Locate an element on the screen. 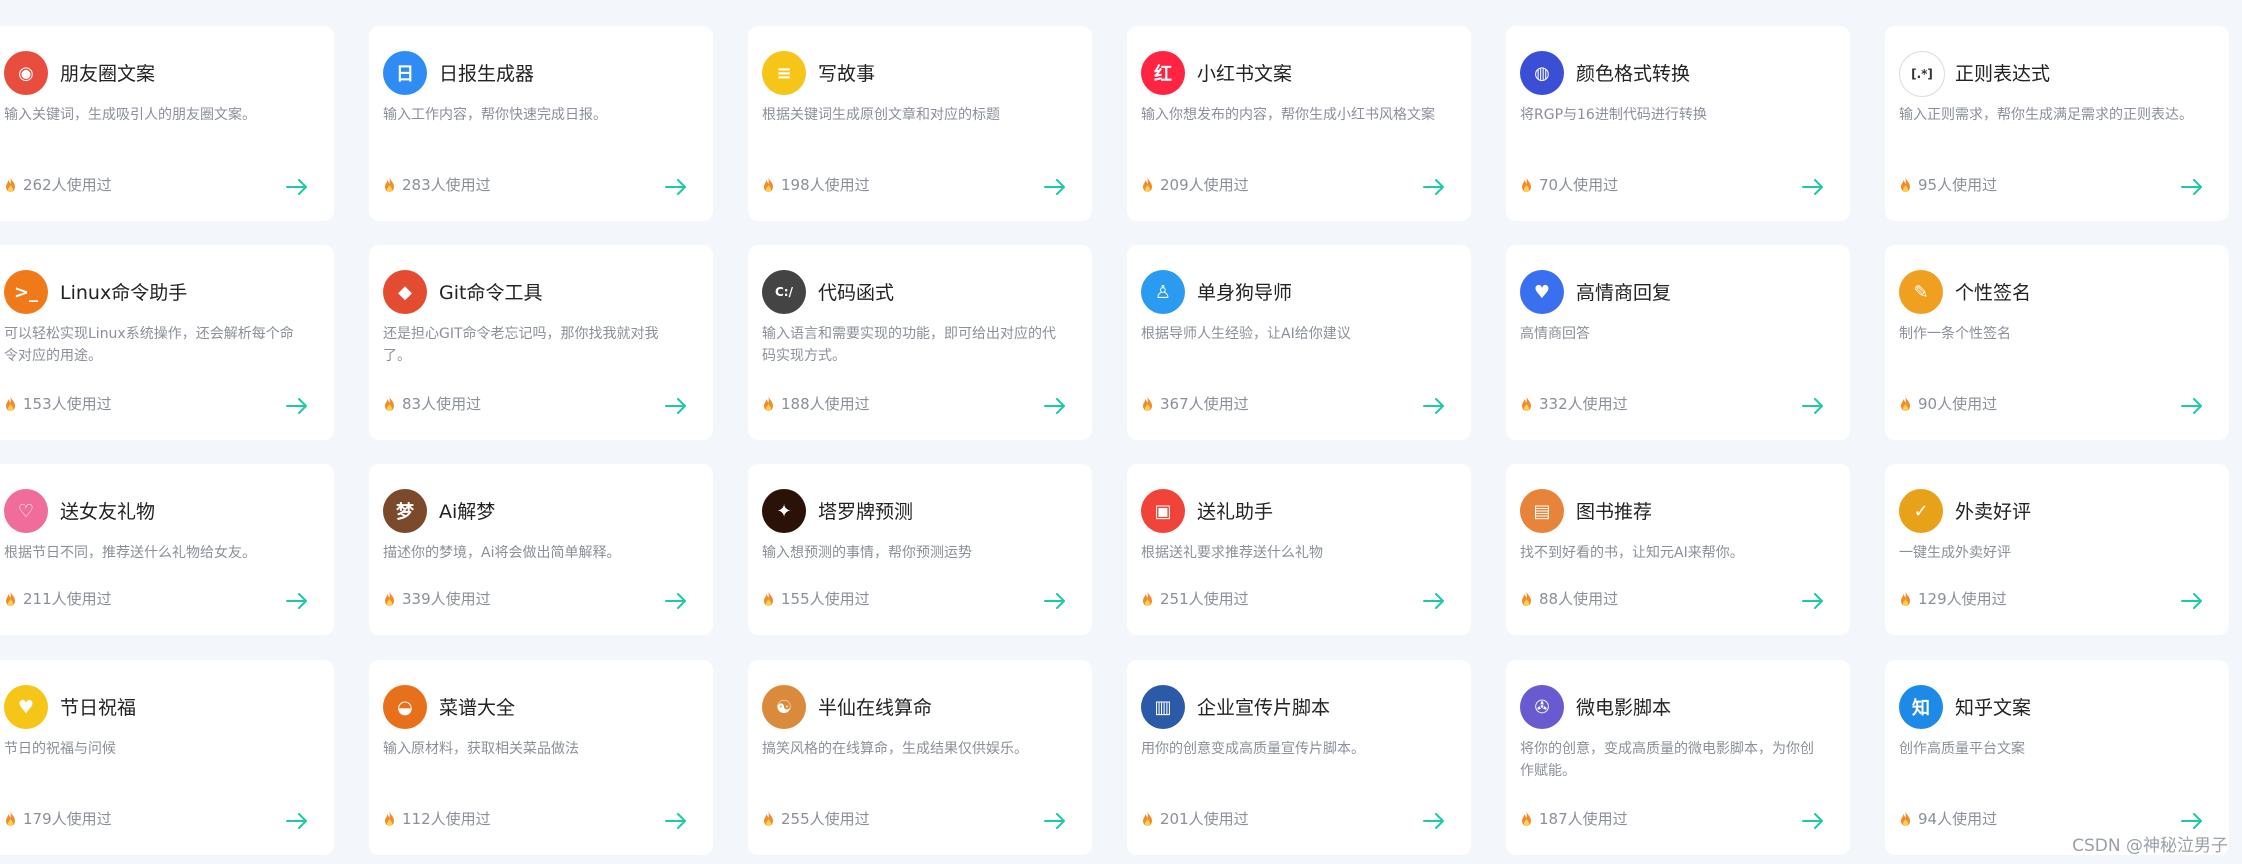 Image resolution: width=2242 pixels, height=864 pixels. usage-label: 88人使用过 is located at coordinates (1579, 599).